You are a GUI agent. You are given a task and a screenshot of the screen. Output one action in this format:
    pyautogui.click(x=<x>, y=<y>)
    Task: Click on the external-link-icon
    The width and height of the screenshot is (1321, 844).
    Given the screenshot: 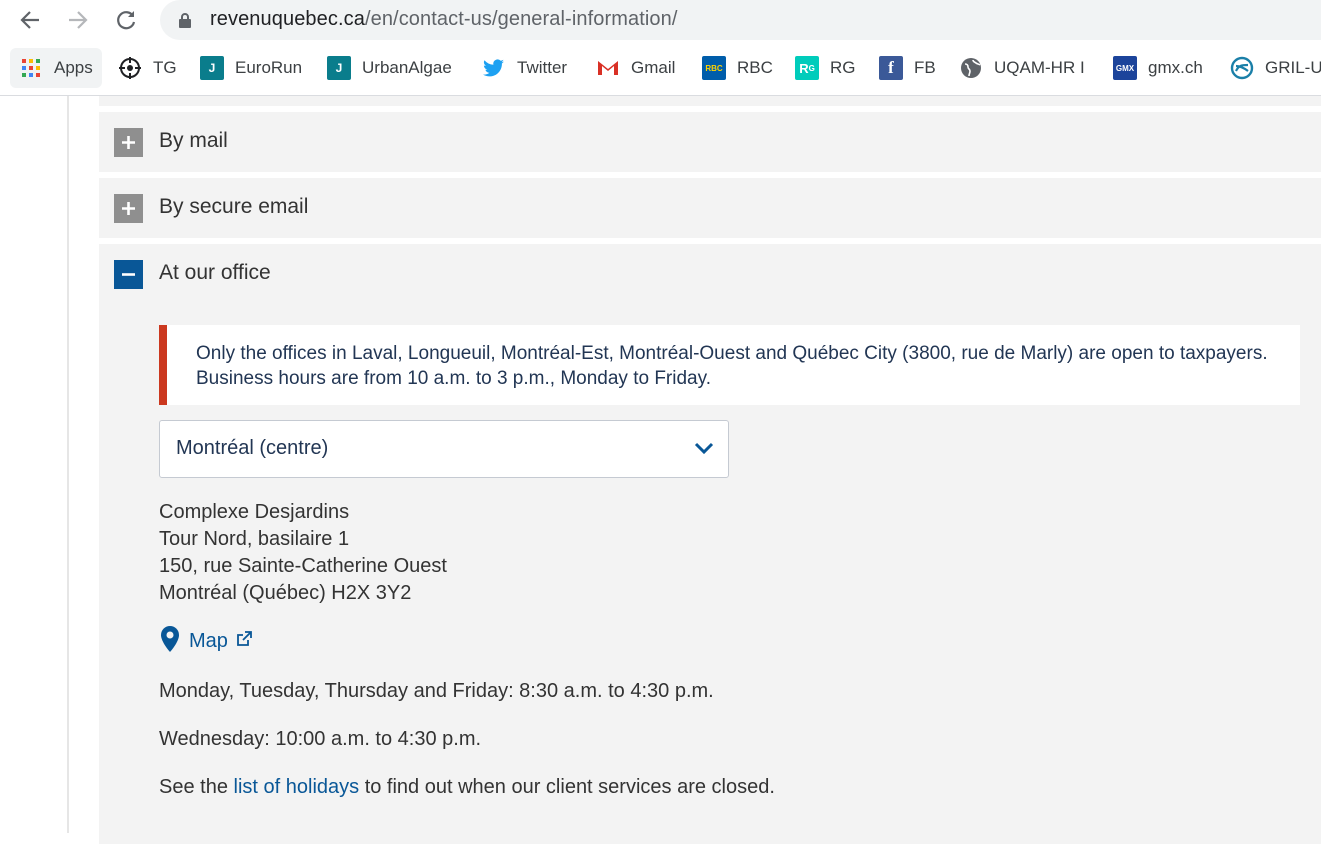 What is the action you would take?
    pyautogui.click(x=244, y=641)
    